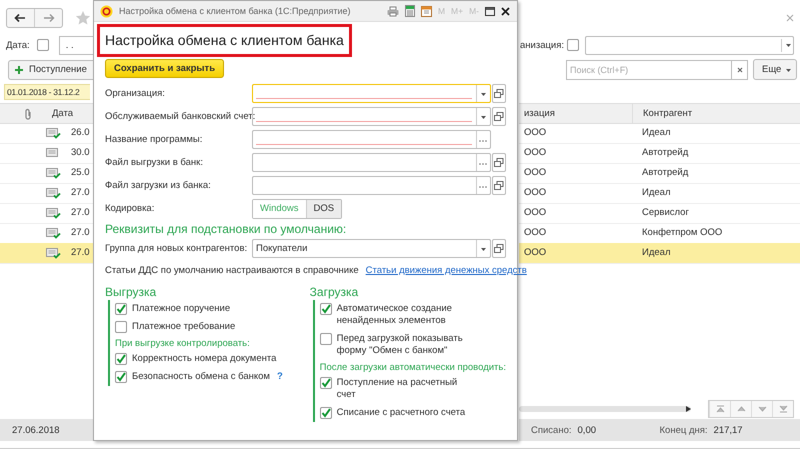 The height and width of the screenshot is (449, 800). I want to click on group-subtitle: При выгрузке контролировать:, so click(183, 343).